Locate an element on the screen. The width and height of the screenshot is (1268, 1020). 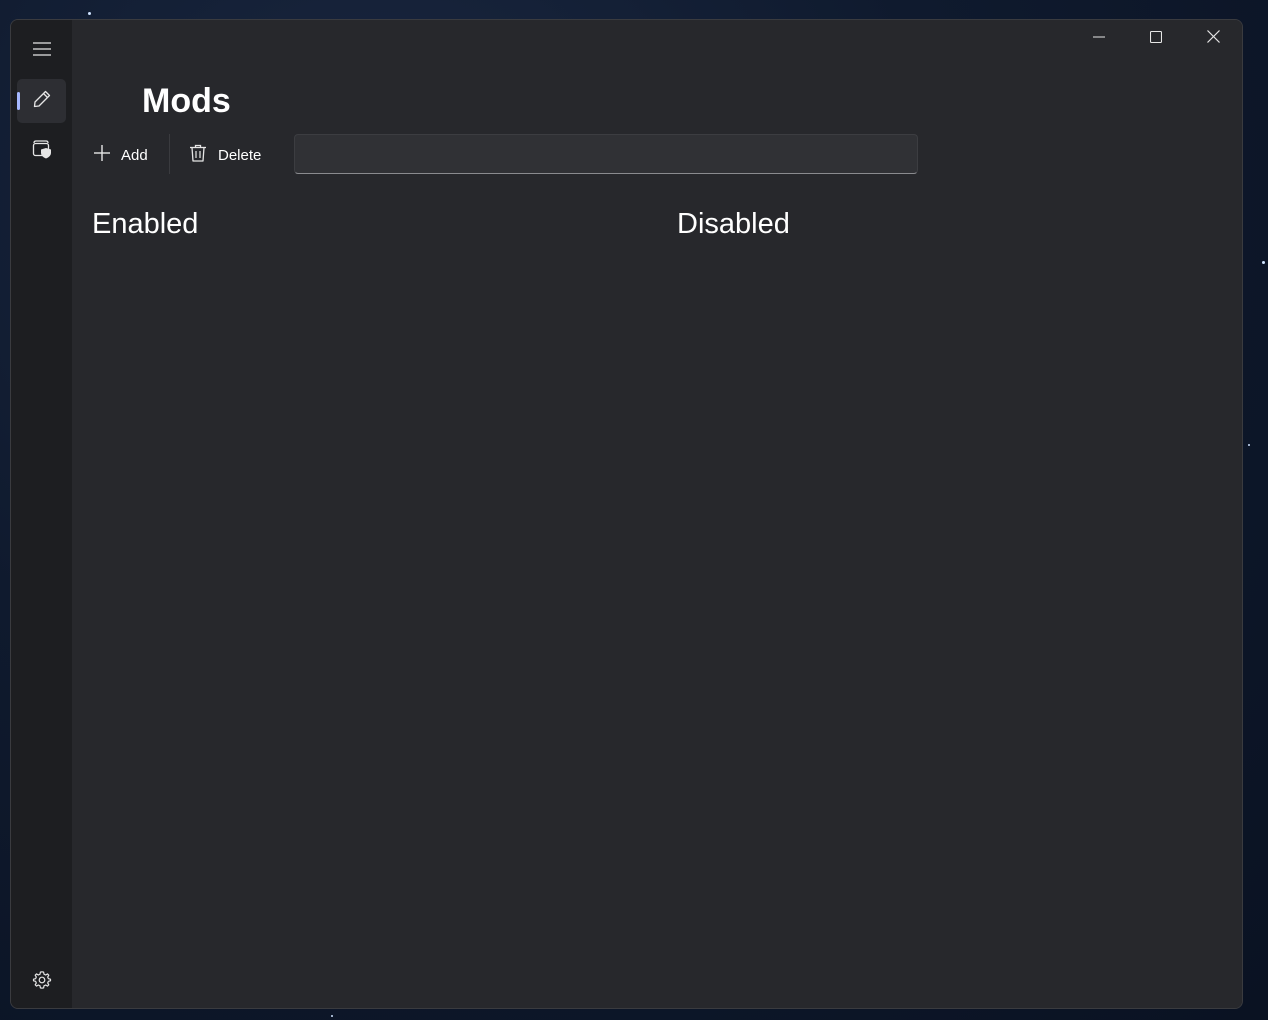
pencil-icon is located at coordinates (42, 101).